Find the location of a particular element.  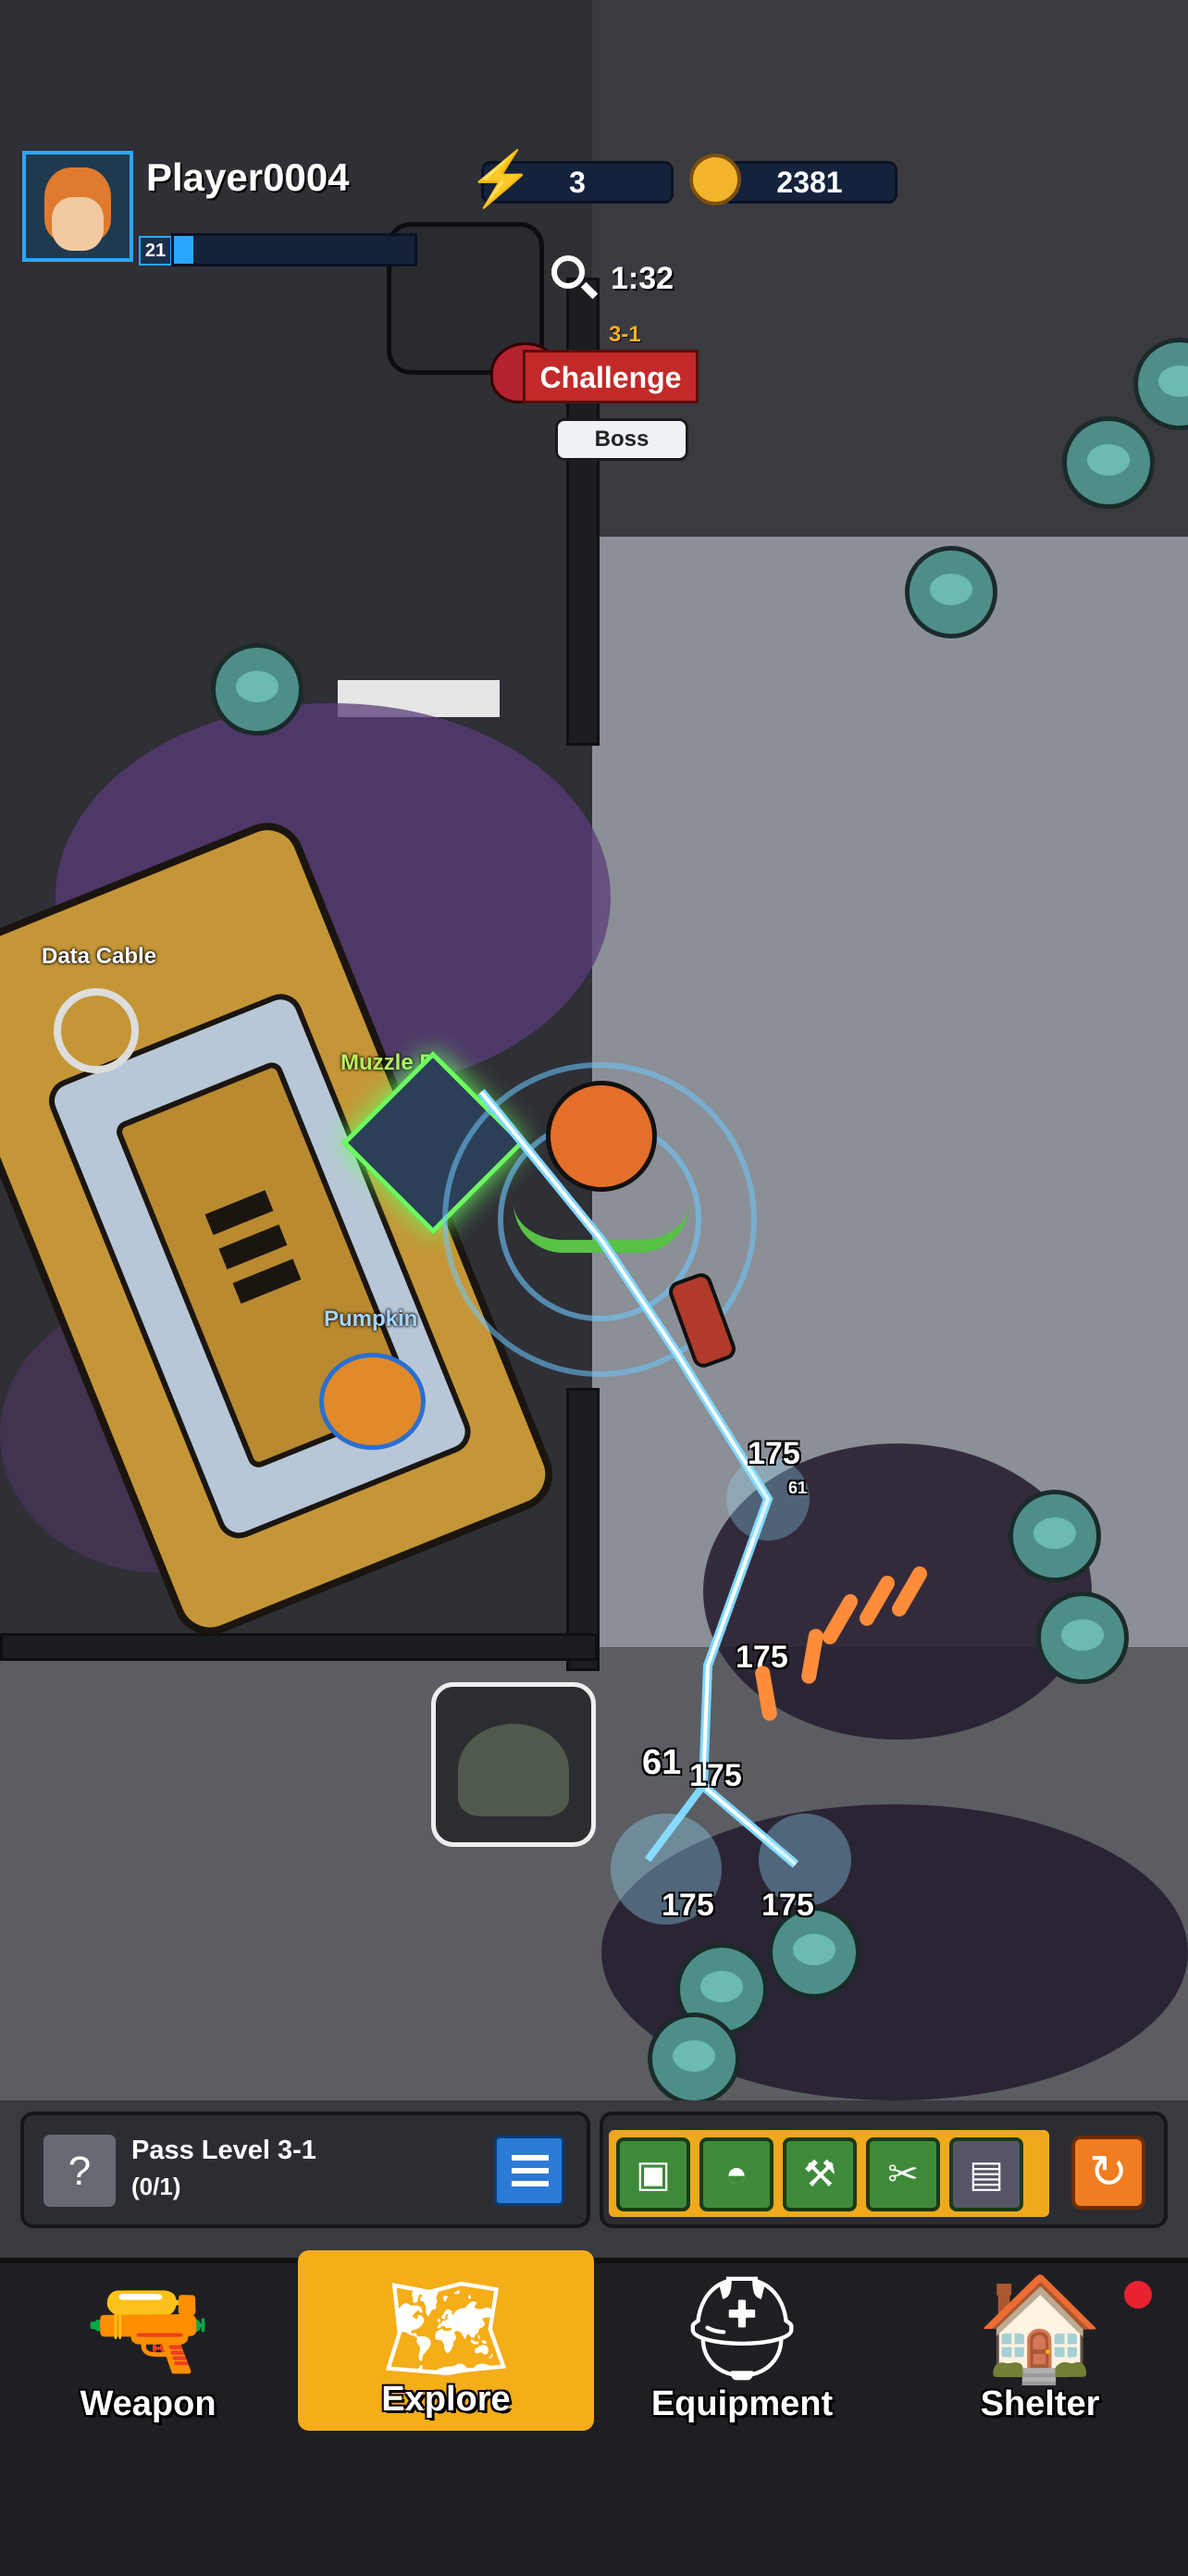

helmet-icon: ⛑ is located at coordinates (742, 2328).